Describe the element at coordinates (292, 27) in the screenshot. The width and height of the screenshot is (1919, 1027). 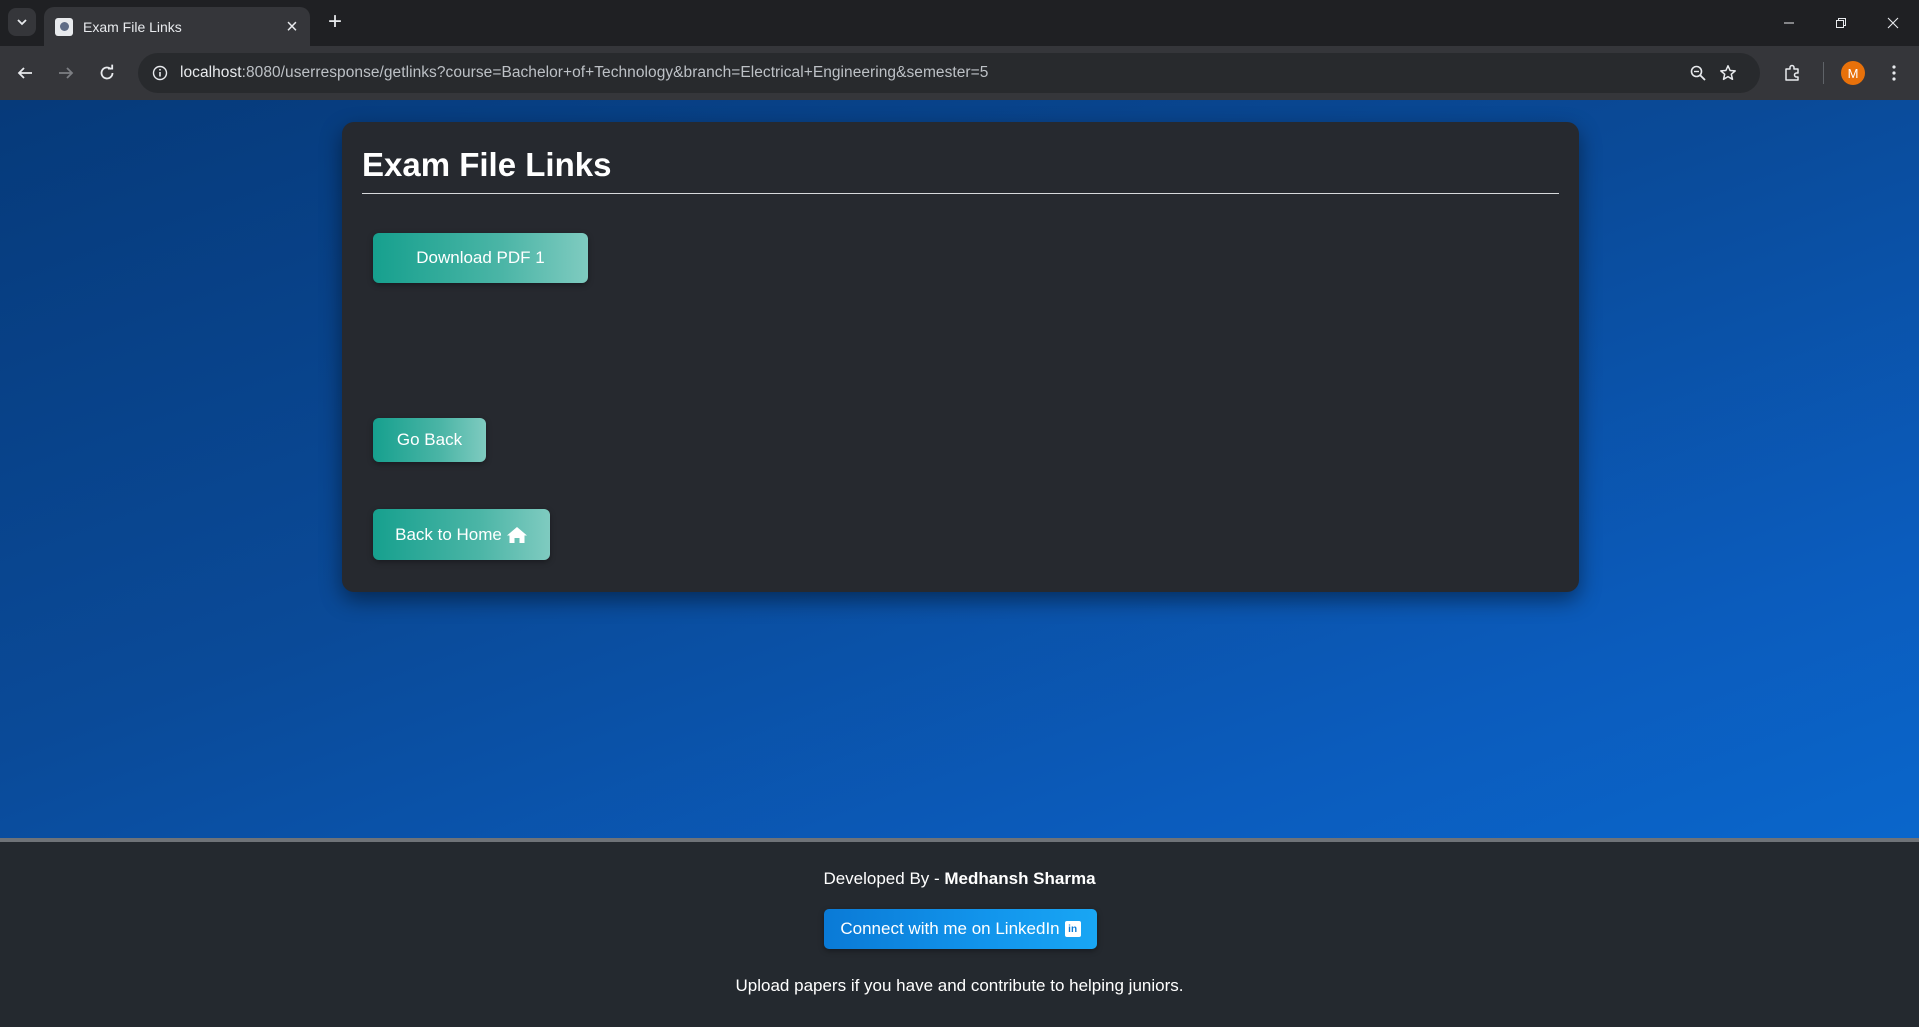
I see `close-icon: ×` at that location.